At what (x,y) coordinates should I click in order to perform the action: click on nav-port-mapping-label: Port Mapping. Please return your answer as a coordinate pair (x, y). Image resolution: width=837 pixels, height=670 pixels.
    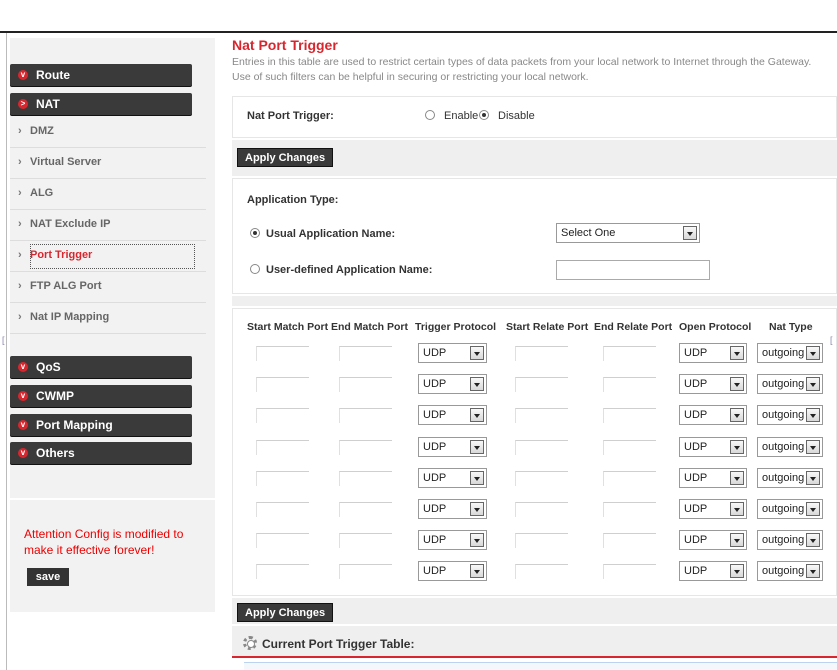
    Looking at the image, I should click on (74, 425).